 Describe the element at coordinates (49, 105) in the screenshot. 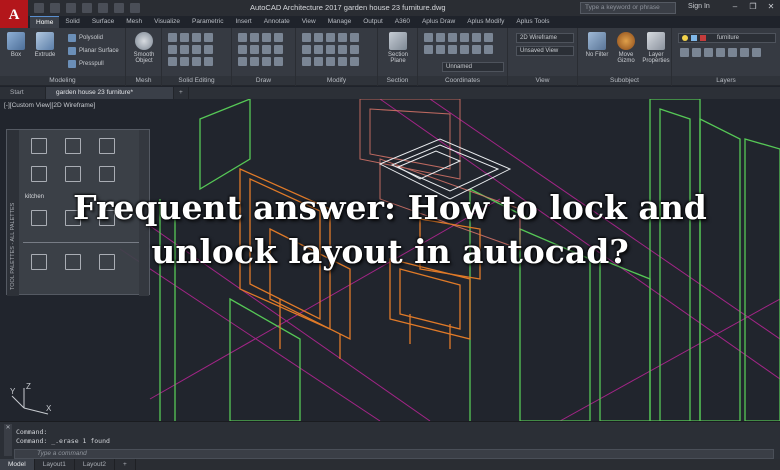

I see `viewport-label: [-][Custom View][2D Wireframe]` at that location.